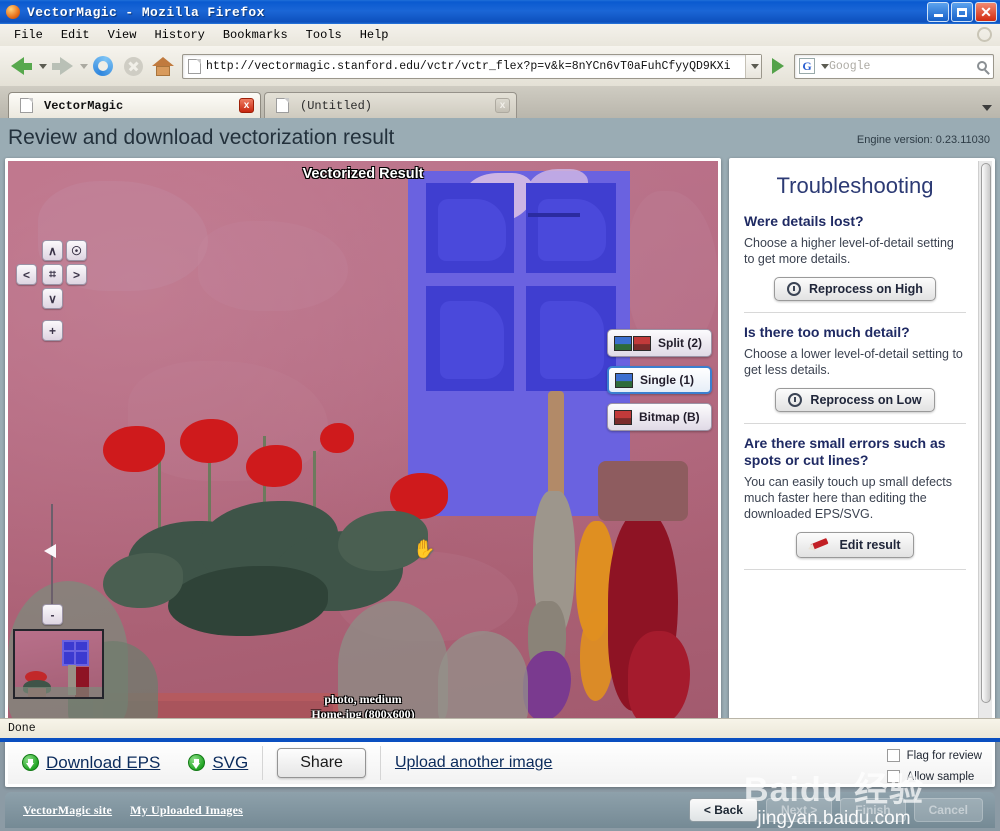 Image resolution: width=1000 pixels, height=831 pixels. I want to click on page-title: Review and download vectorization result, so click(201, 137).